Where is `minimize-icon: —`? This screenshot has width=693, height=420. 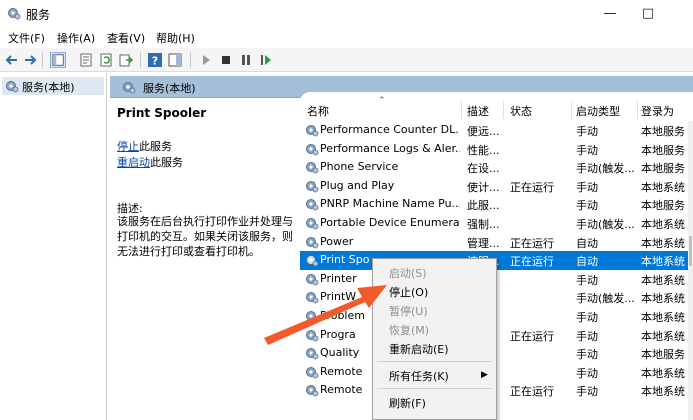
minimize-icon: — is located at coordinates (610, 13).